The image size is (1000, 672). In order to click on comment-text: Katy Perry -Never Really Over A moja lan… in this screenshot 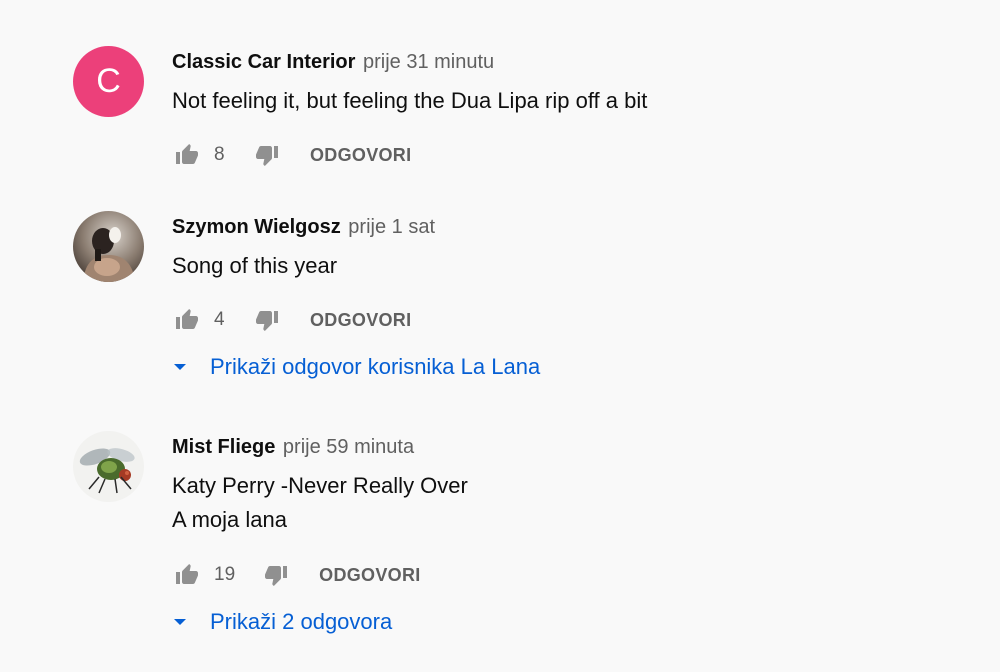, I will do `click(320, 503)`.